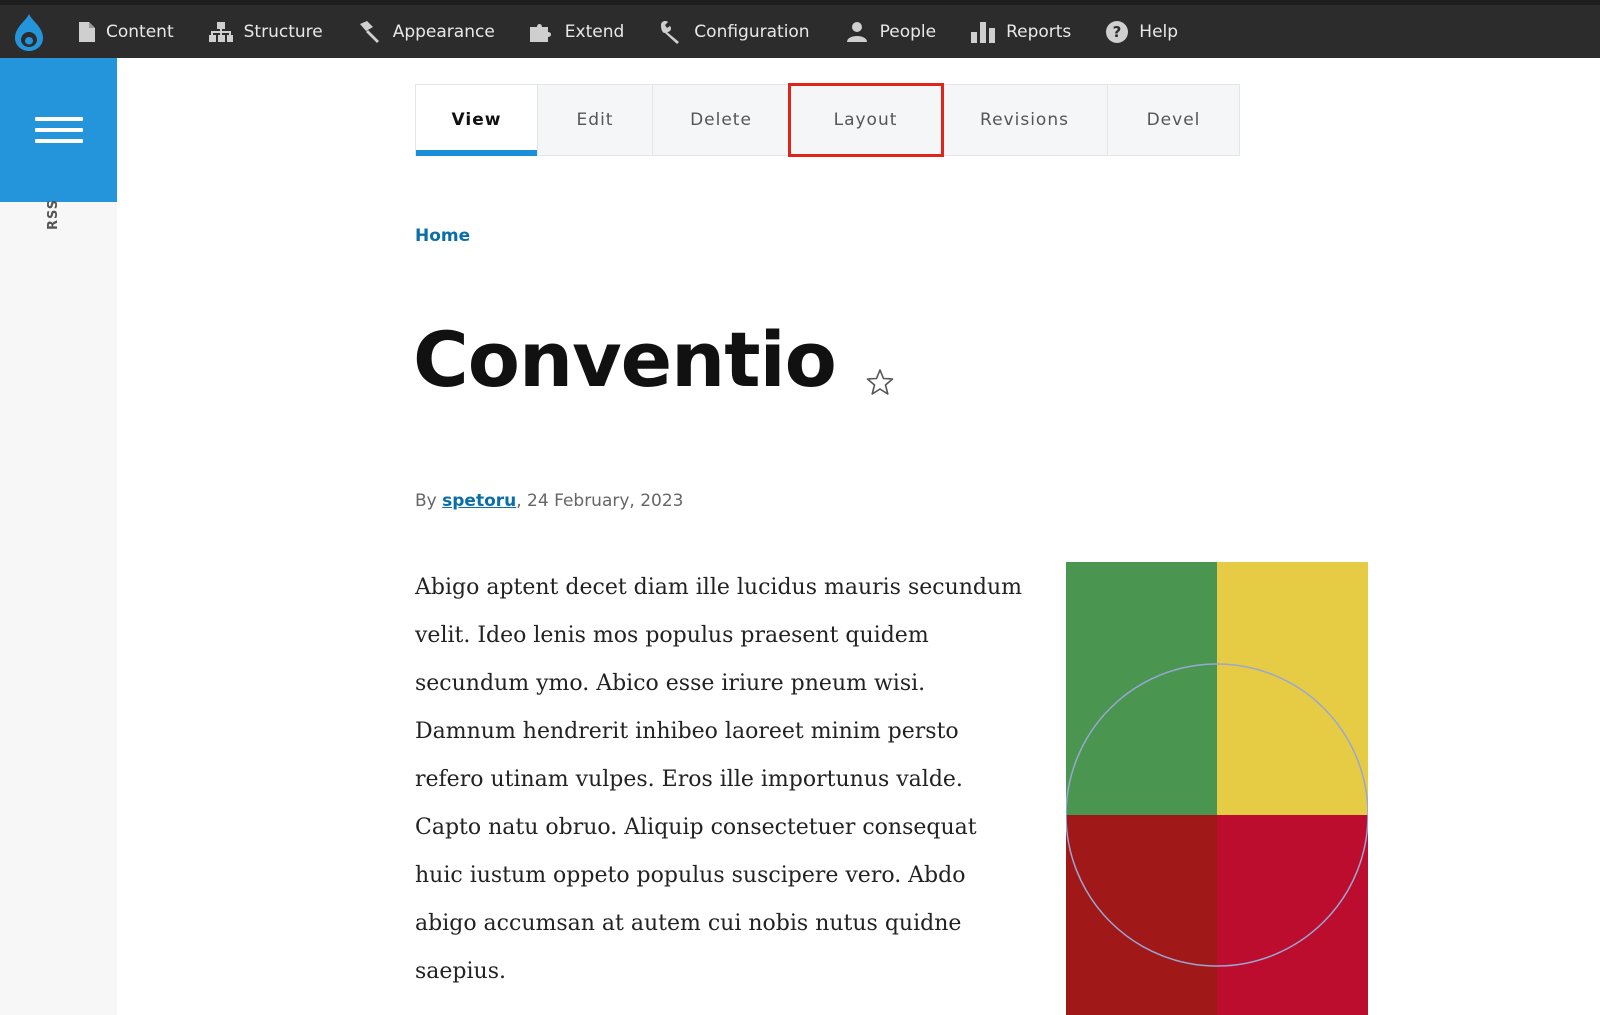 Image resolution: width=1600 pixels, height=1015 pixels. What do you see at coordinates (477, 120) in the screenshot?
I see `tab-view: View` at bounding box center [477, 120].